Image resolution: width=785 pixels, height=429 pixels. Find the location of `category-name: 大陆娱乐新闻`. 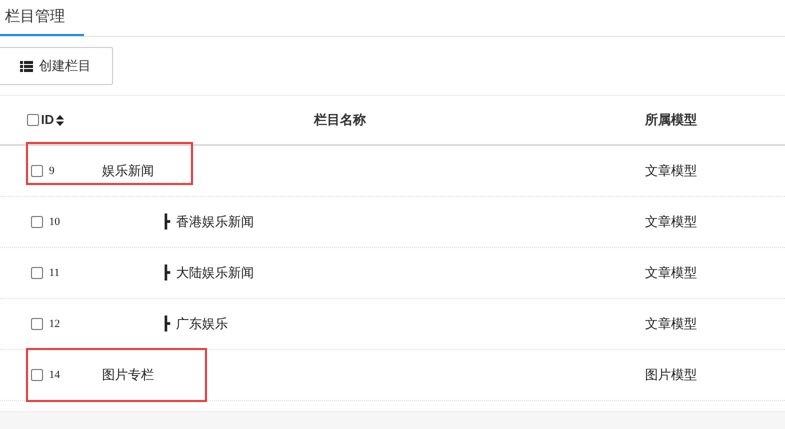

category-name: 大陆娱乐新闻 is located at coordinates (215, 273).